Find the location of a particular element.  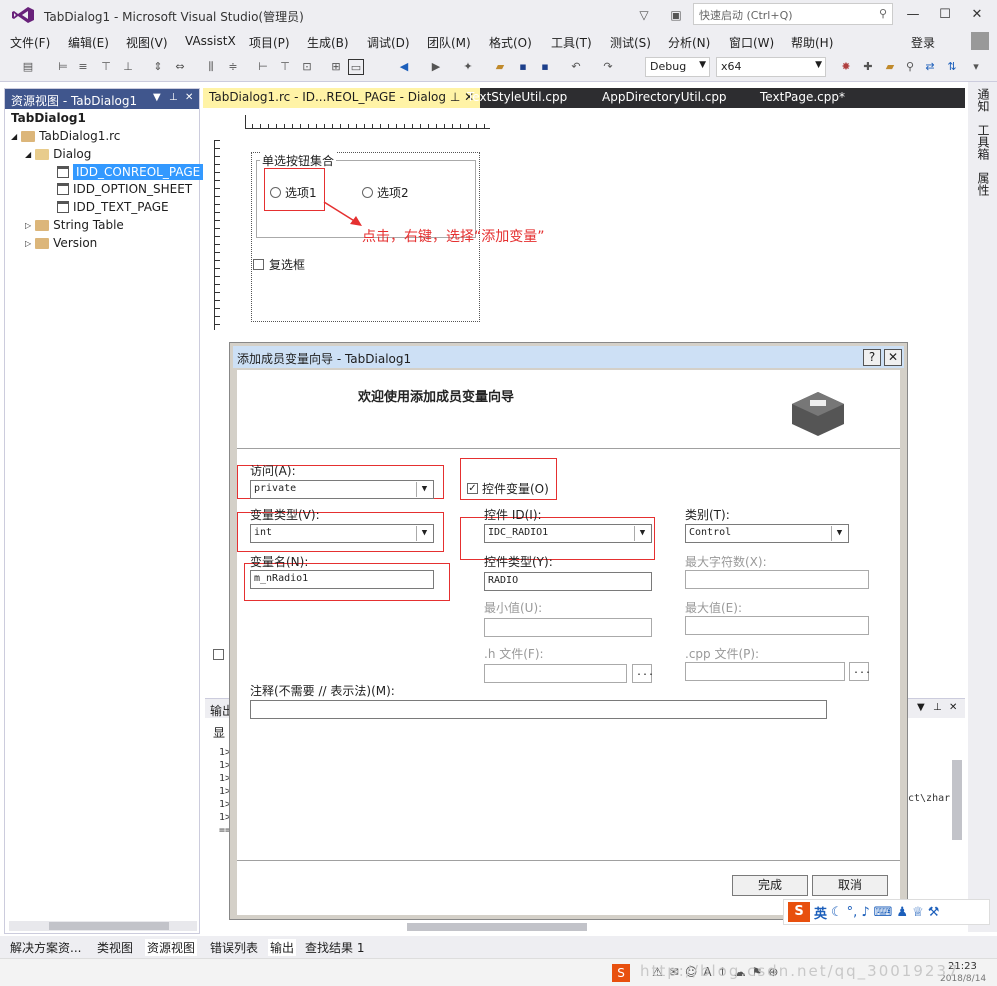

va-find-icon: ⚲ is located at coordinates (910, 67).